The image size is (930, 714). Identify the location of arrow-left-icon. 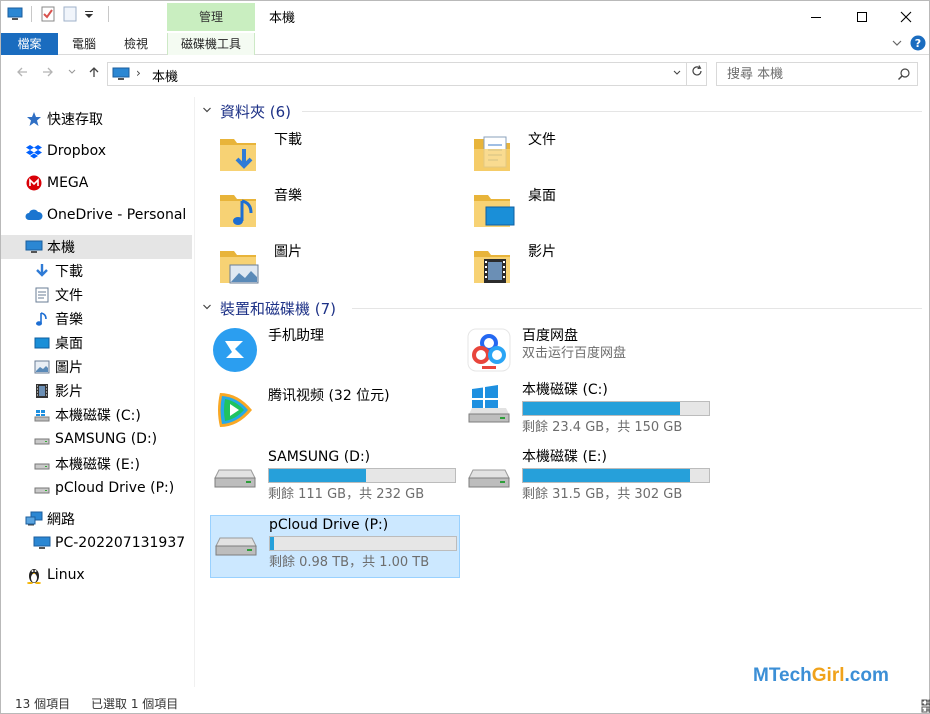
(22, 72).